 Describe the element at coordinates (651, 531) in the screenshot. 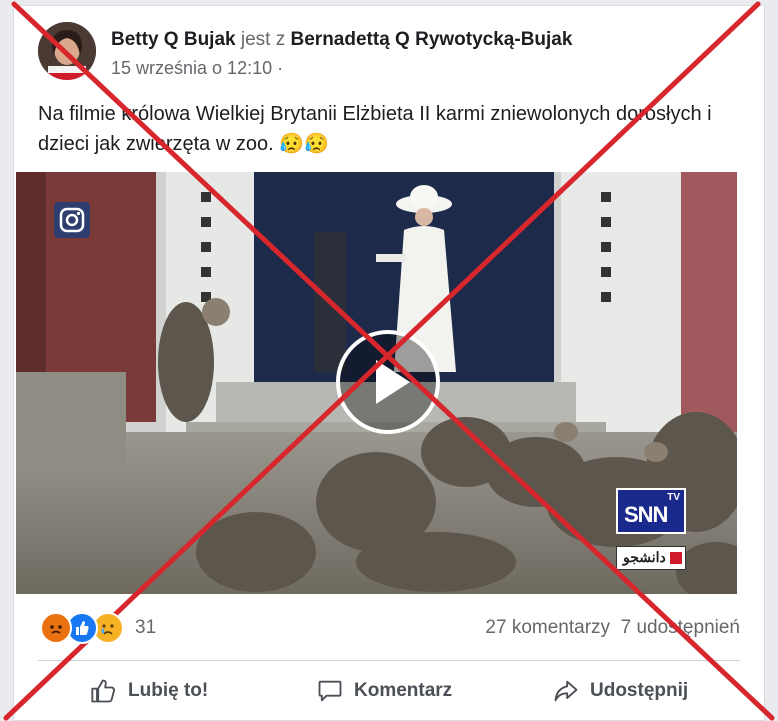

I see `snn-watermark: SNN TV دانشجو` at that location.